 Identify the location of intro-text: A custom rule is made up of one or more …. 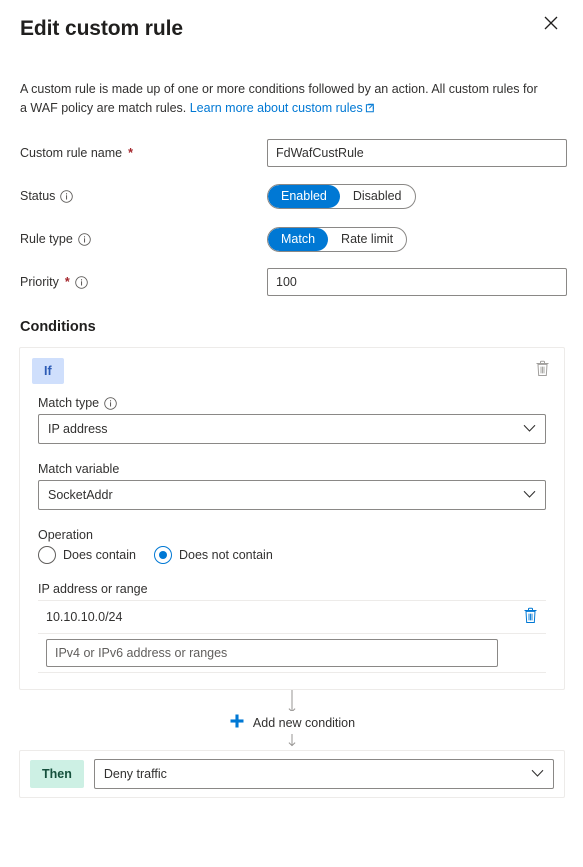
(280, 90).